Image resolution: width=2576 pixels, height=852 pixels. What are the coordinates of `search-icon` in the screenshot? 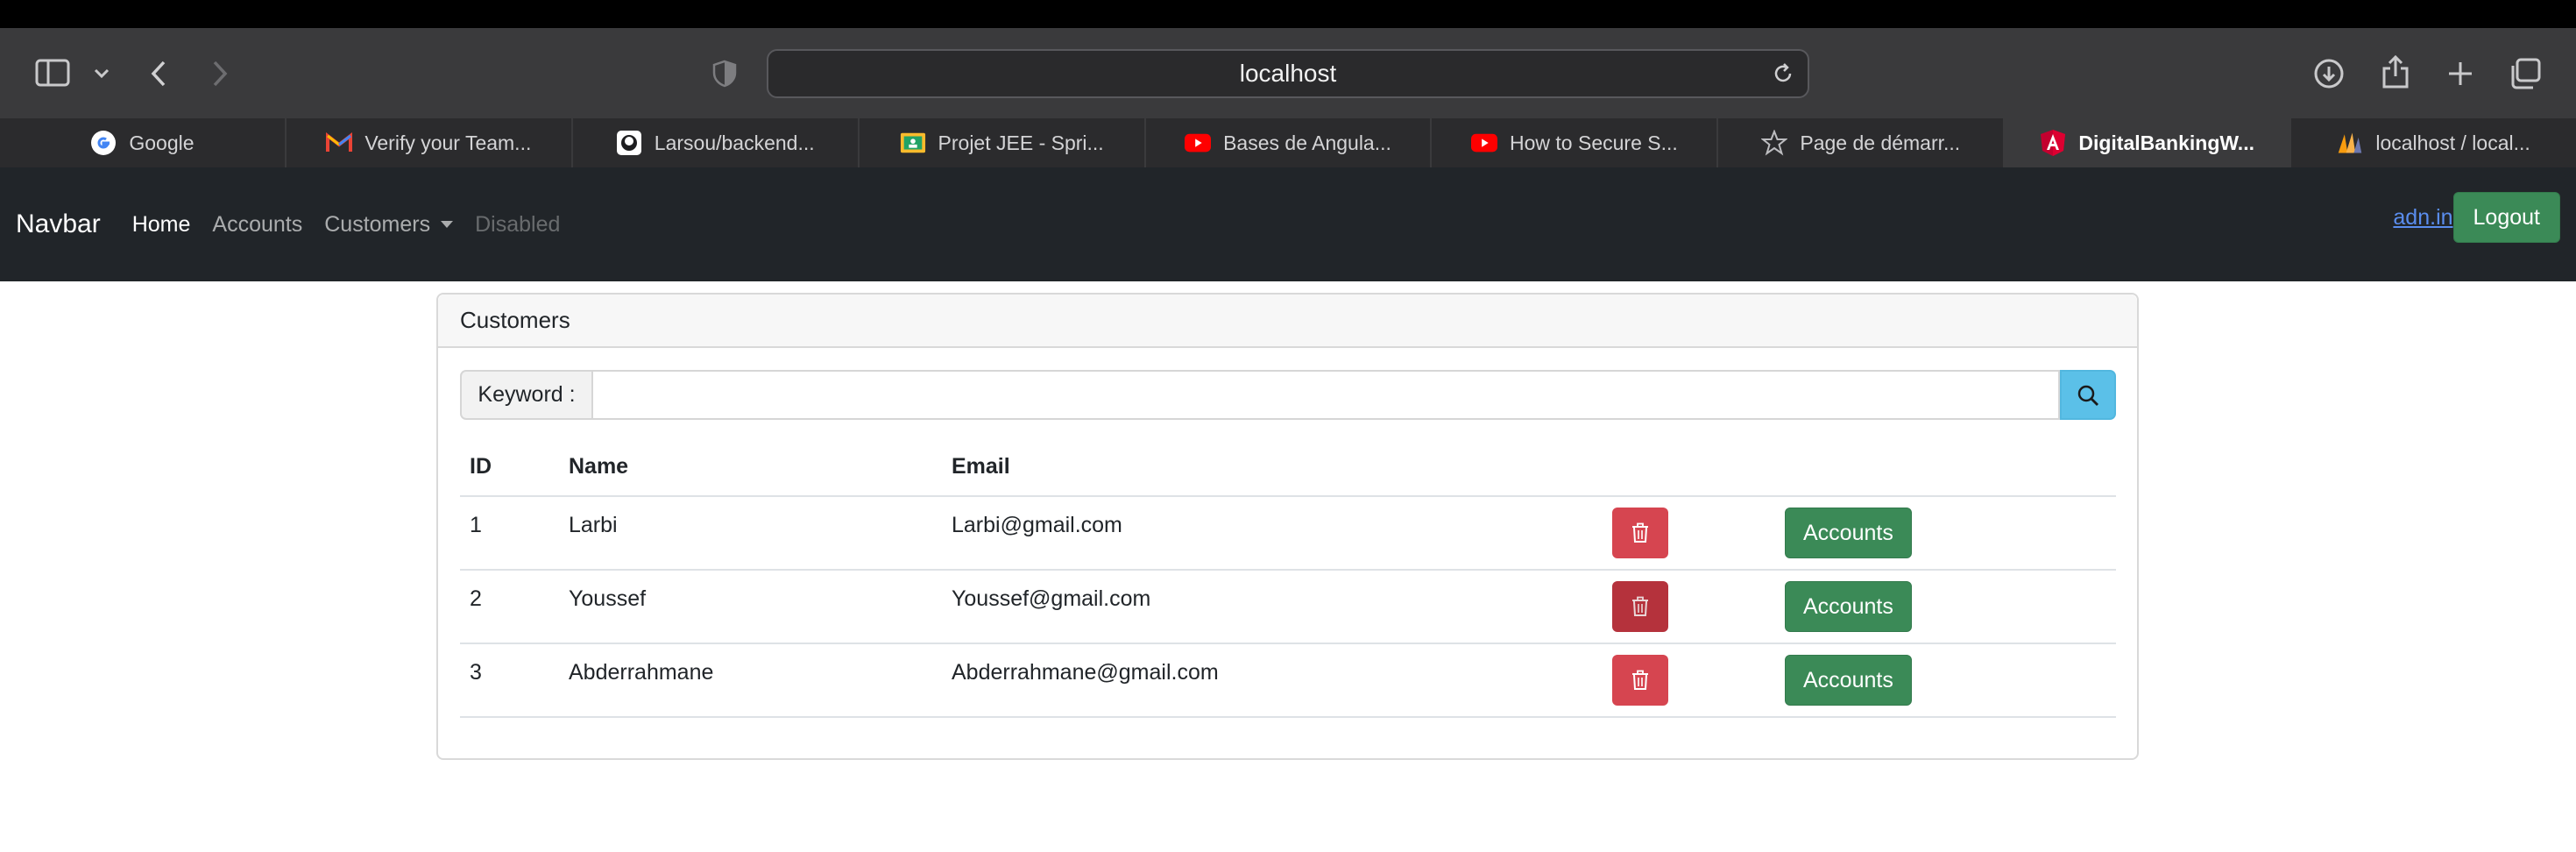 It's located at (2087, 395).